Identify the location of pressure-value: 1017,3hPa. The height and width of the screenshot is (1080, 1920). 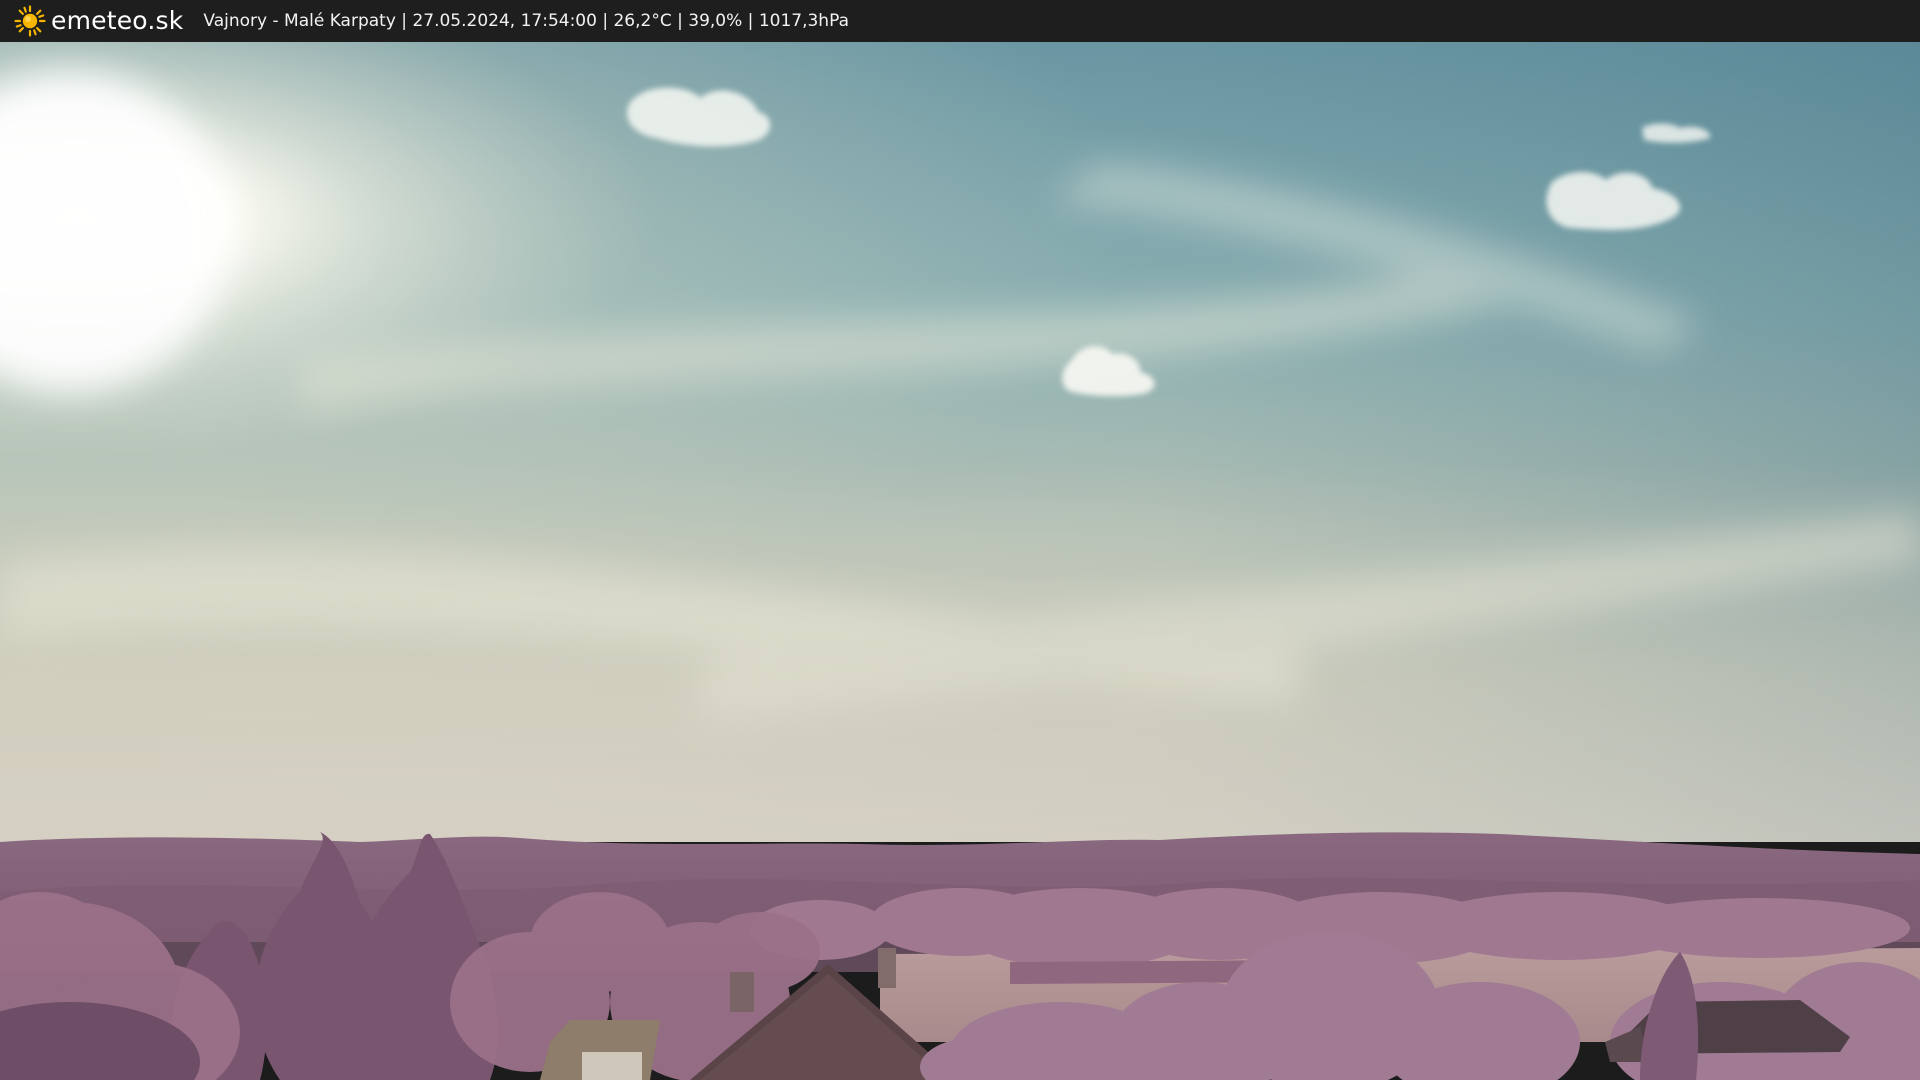
(803, 21).